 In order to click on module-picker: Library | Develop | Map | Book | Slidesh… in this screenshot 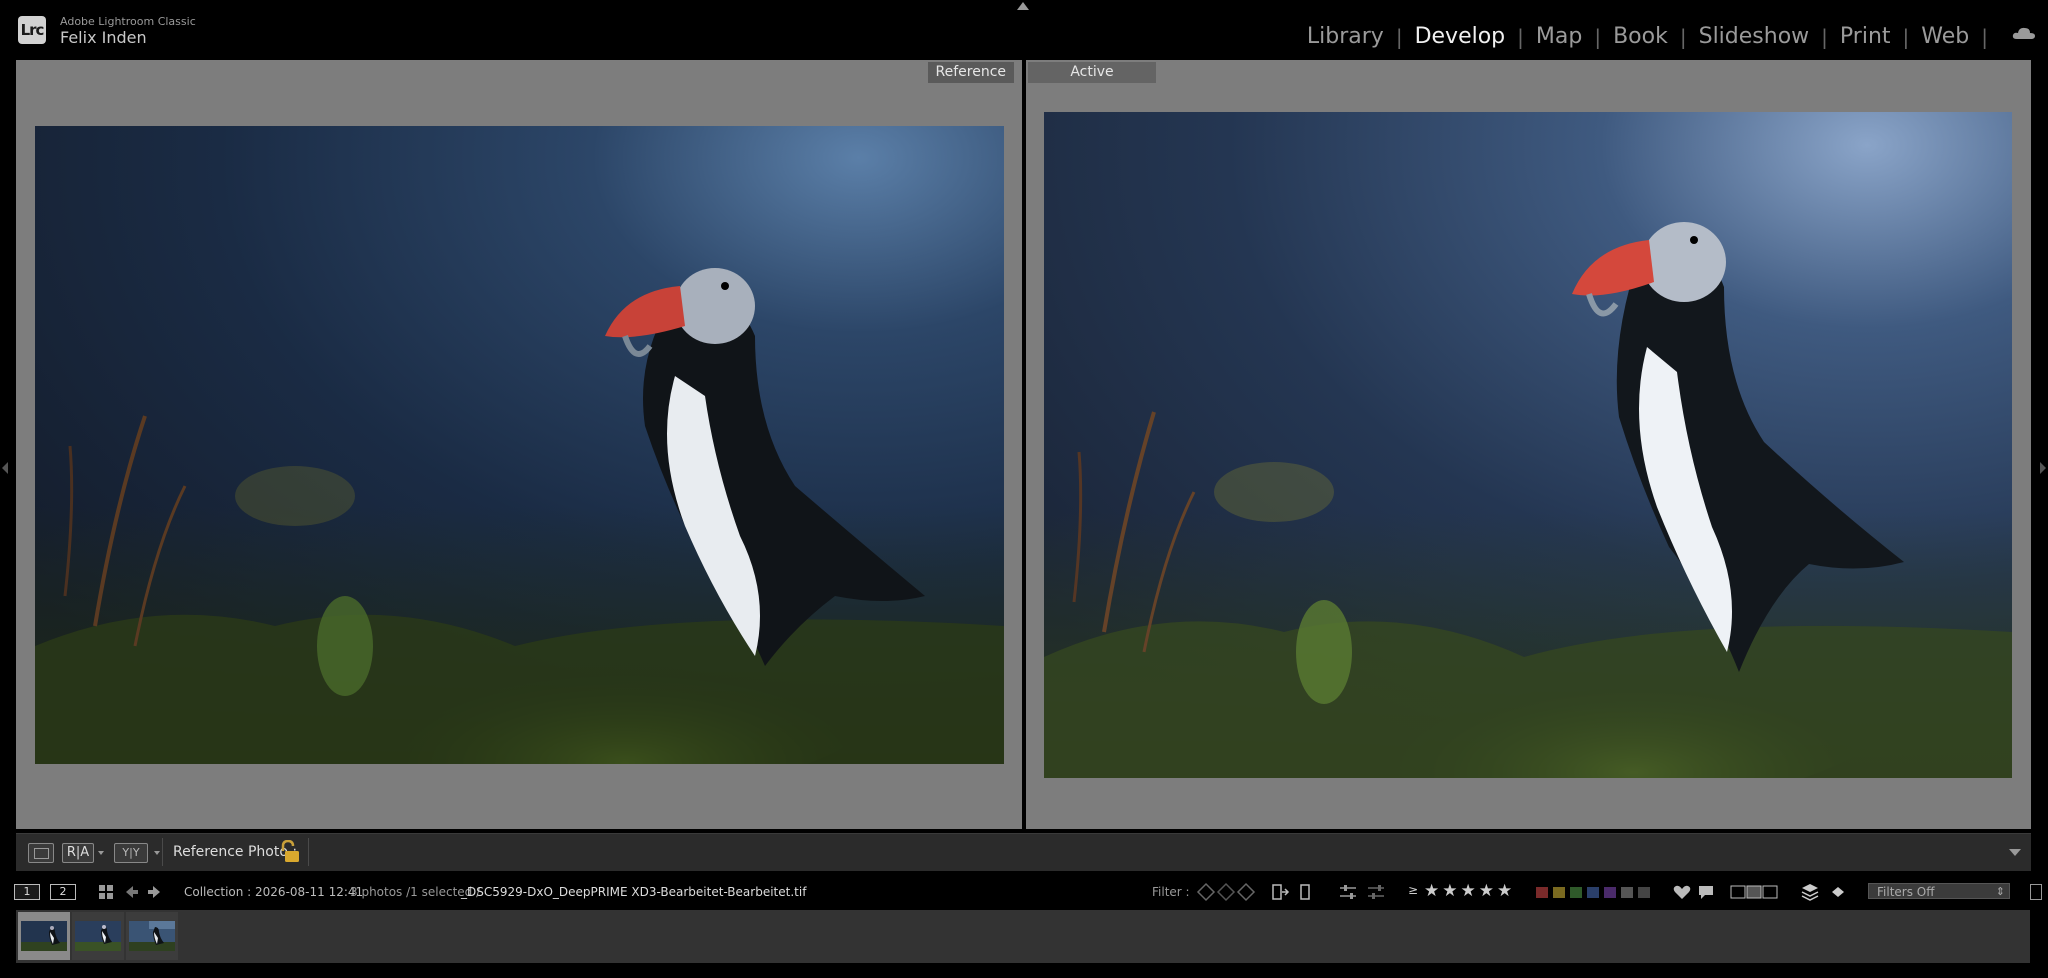, I will do `click(1641, 36)`.